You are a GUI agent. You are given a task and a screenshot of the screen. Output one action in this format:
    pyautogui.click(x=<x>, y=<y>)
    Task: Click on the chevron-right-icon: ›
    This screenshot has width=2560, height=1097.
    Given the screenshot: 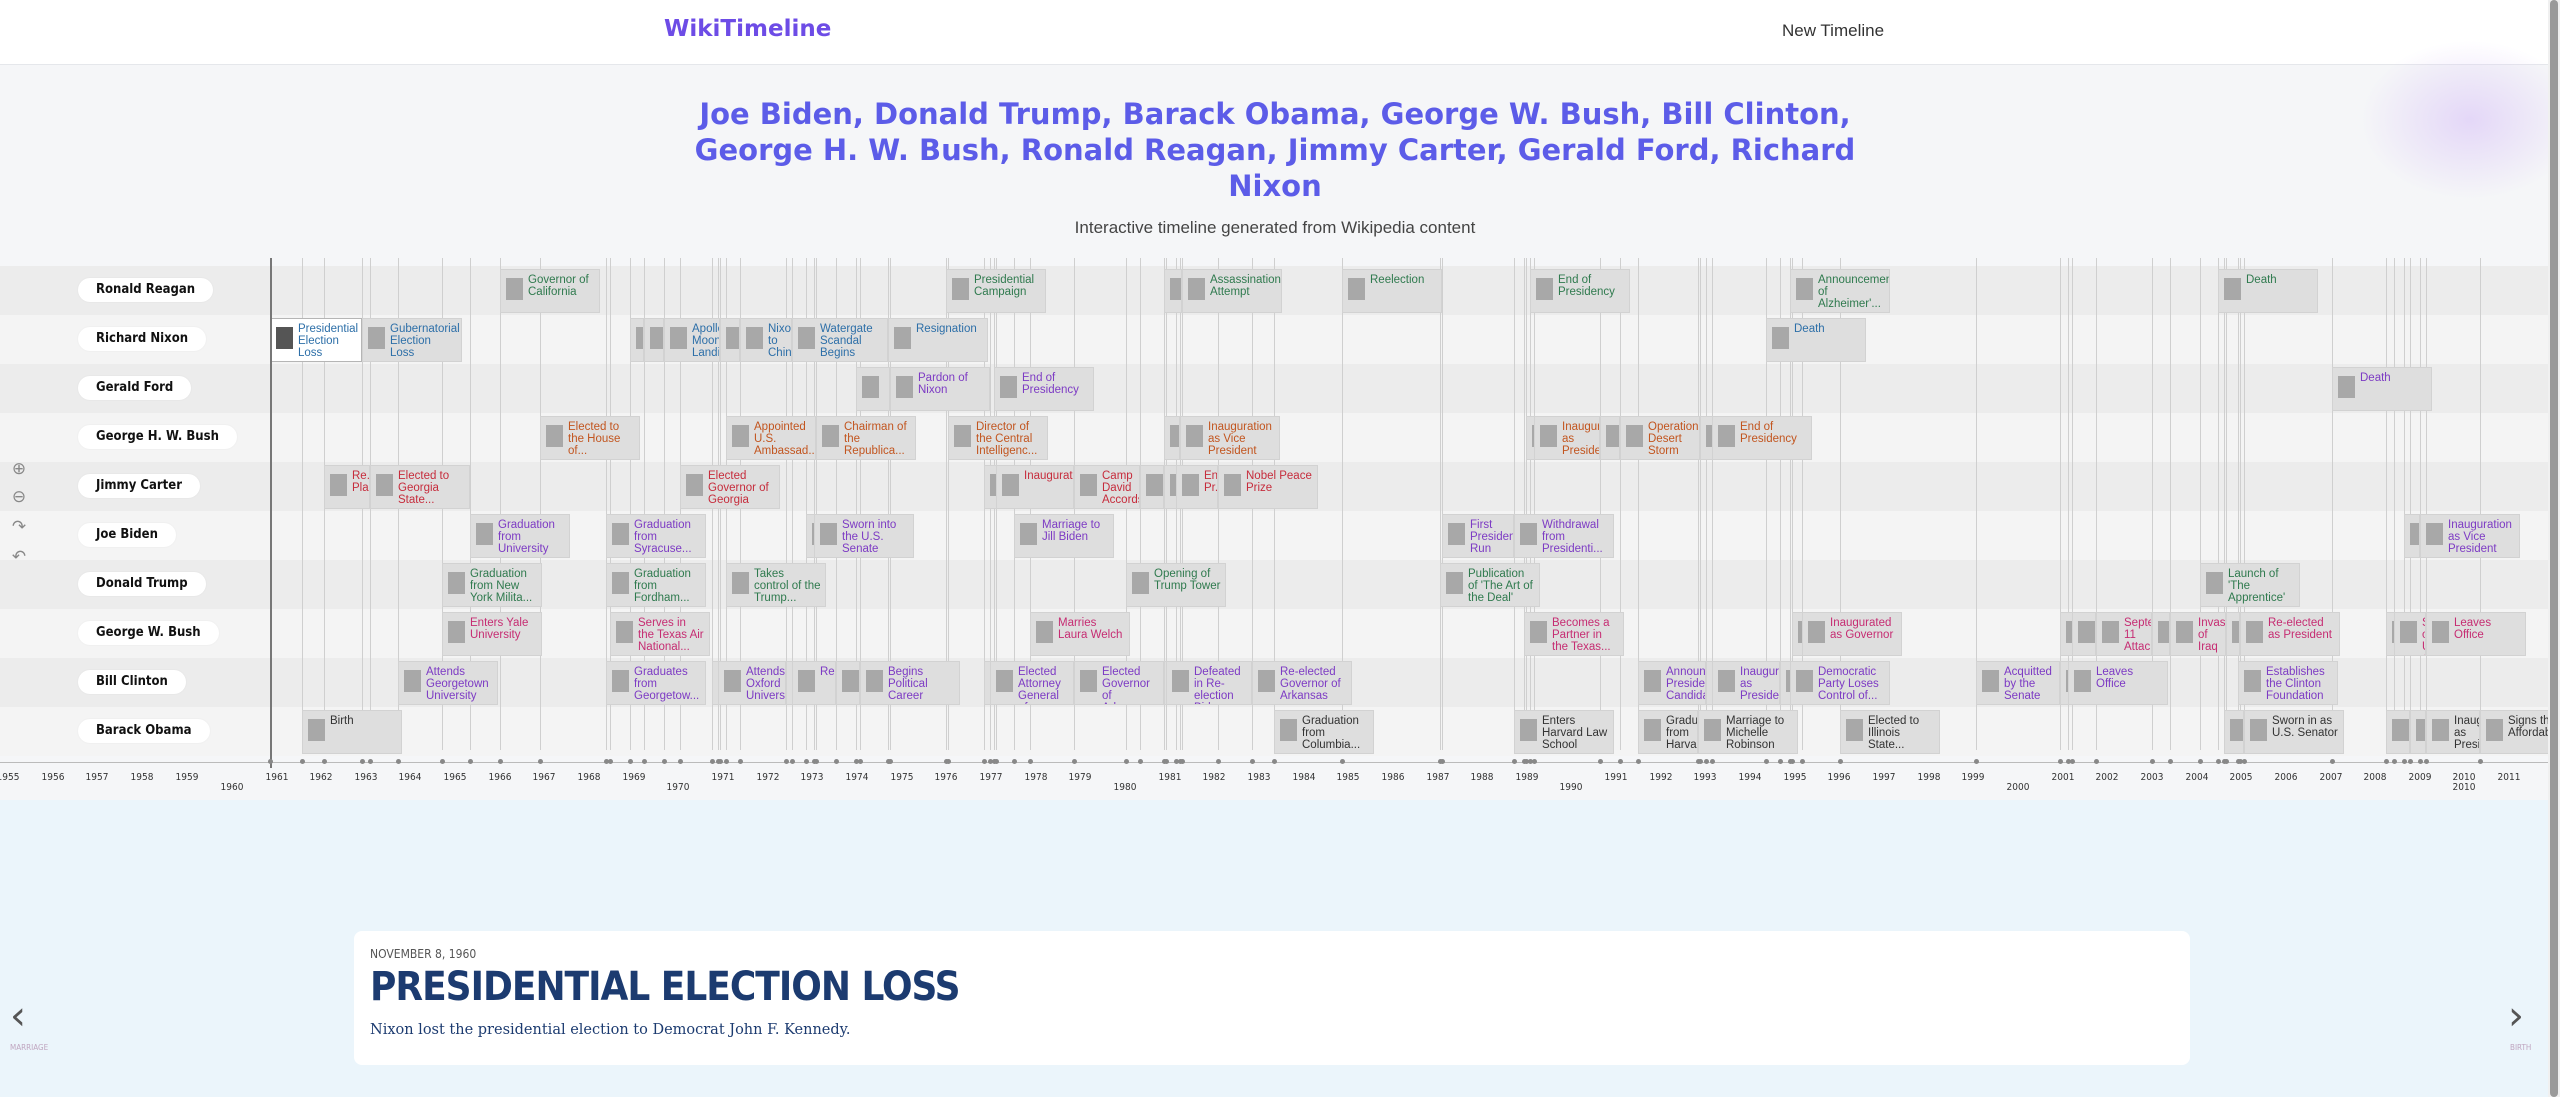 What is the action you would take?
    pyautogui.click(x=2516, y=1016)
    